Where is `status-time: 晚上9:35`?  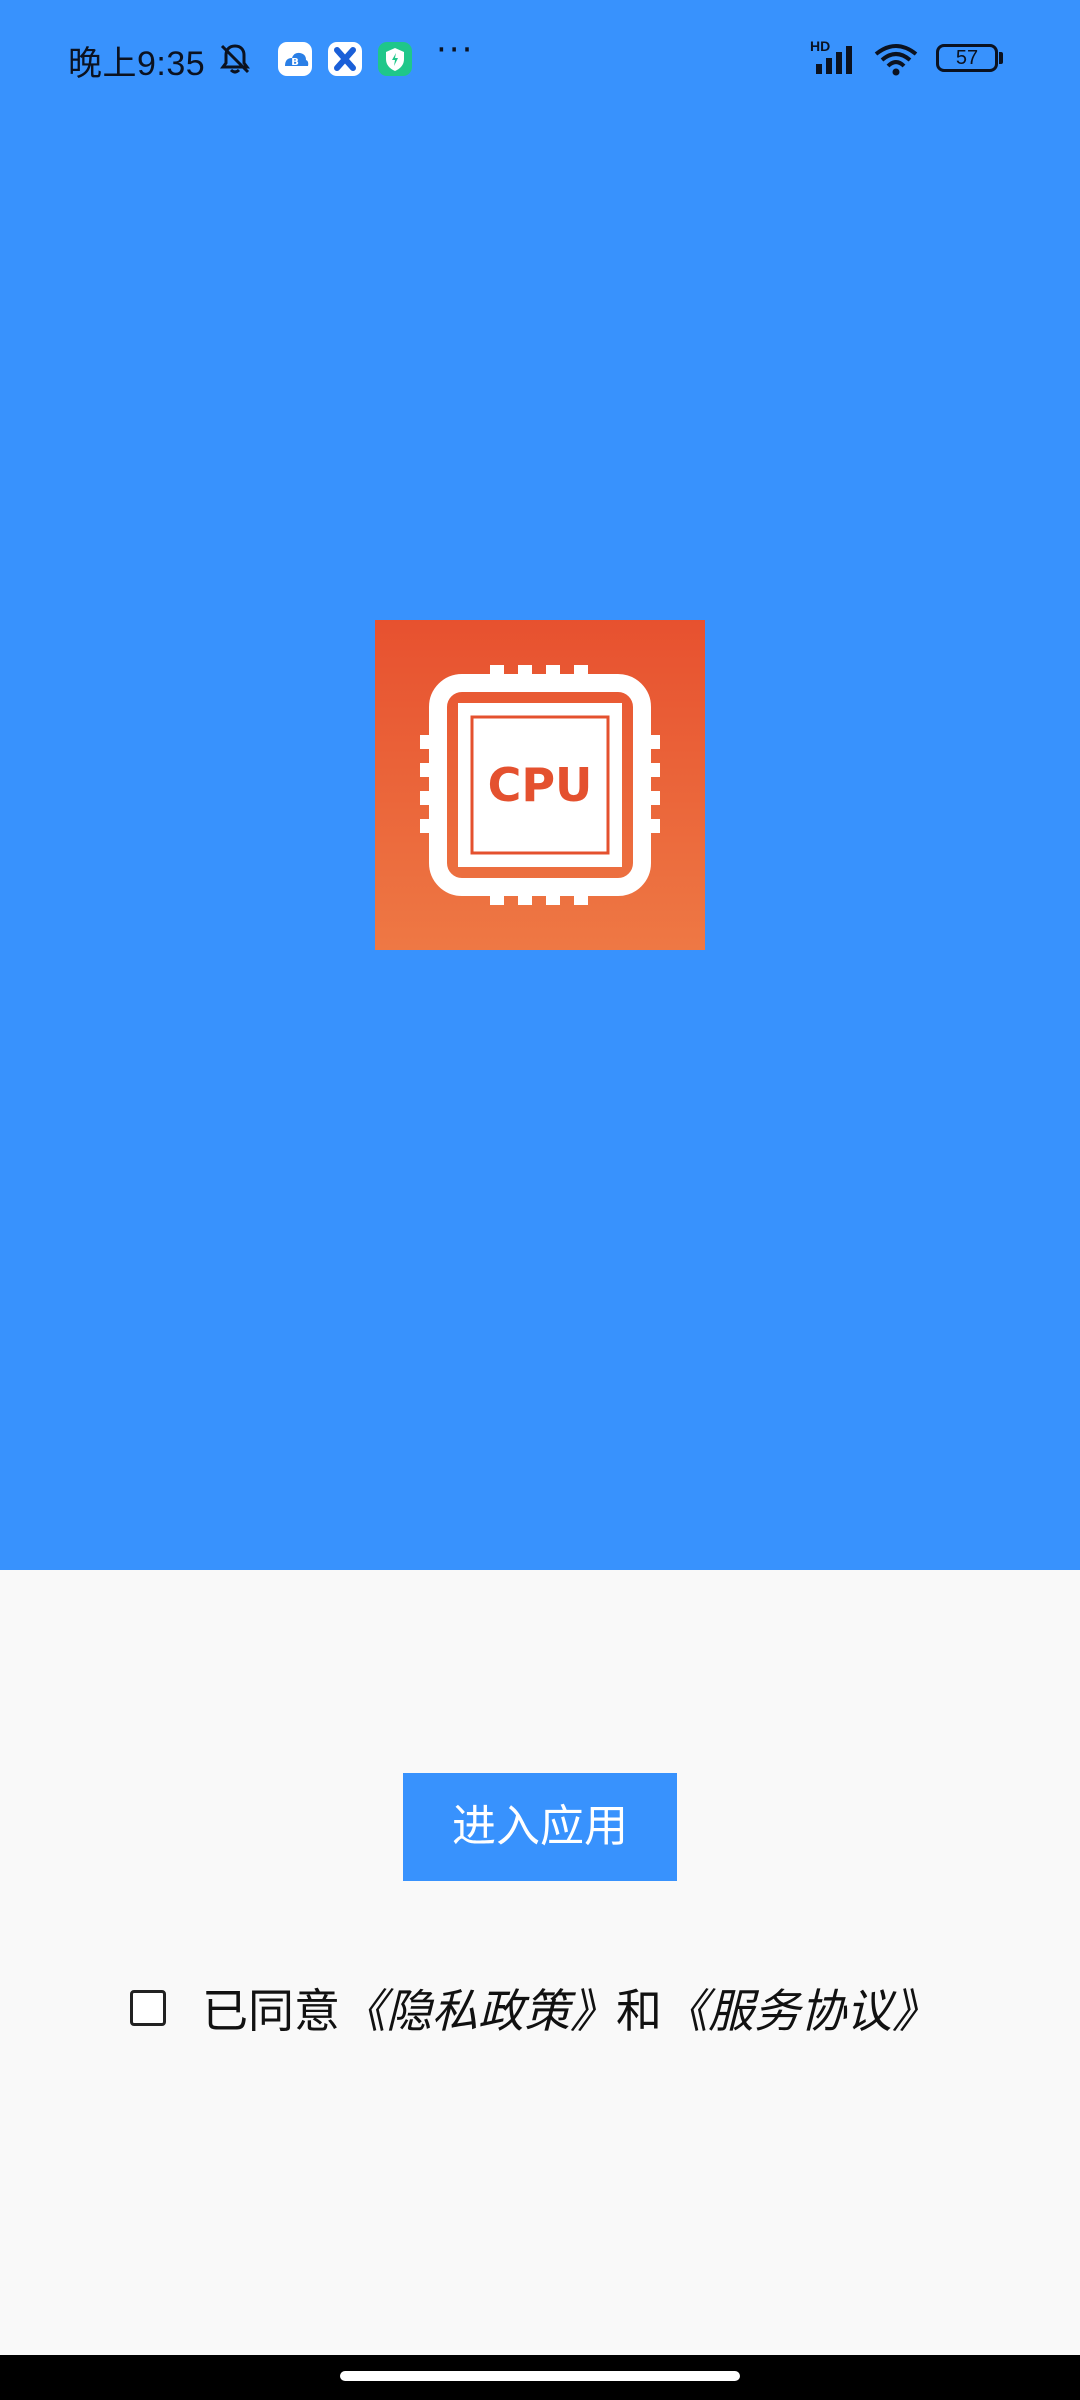 status-time: 晚上9:35 is located at coordinates (137, 64).